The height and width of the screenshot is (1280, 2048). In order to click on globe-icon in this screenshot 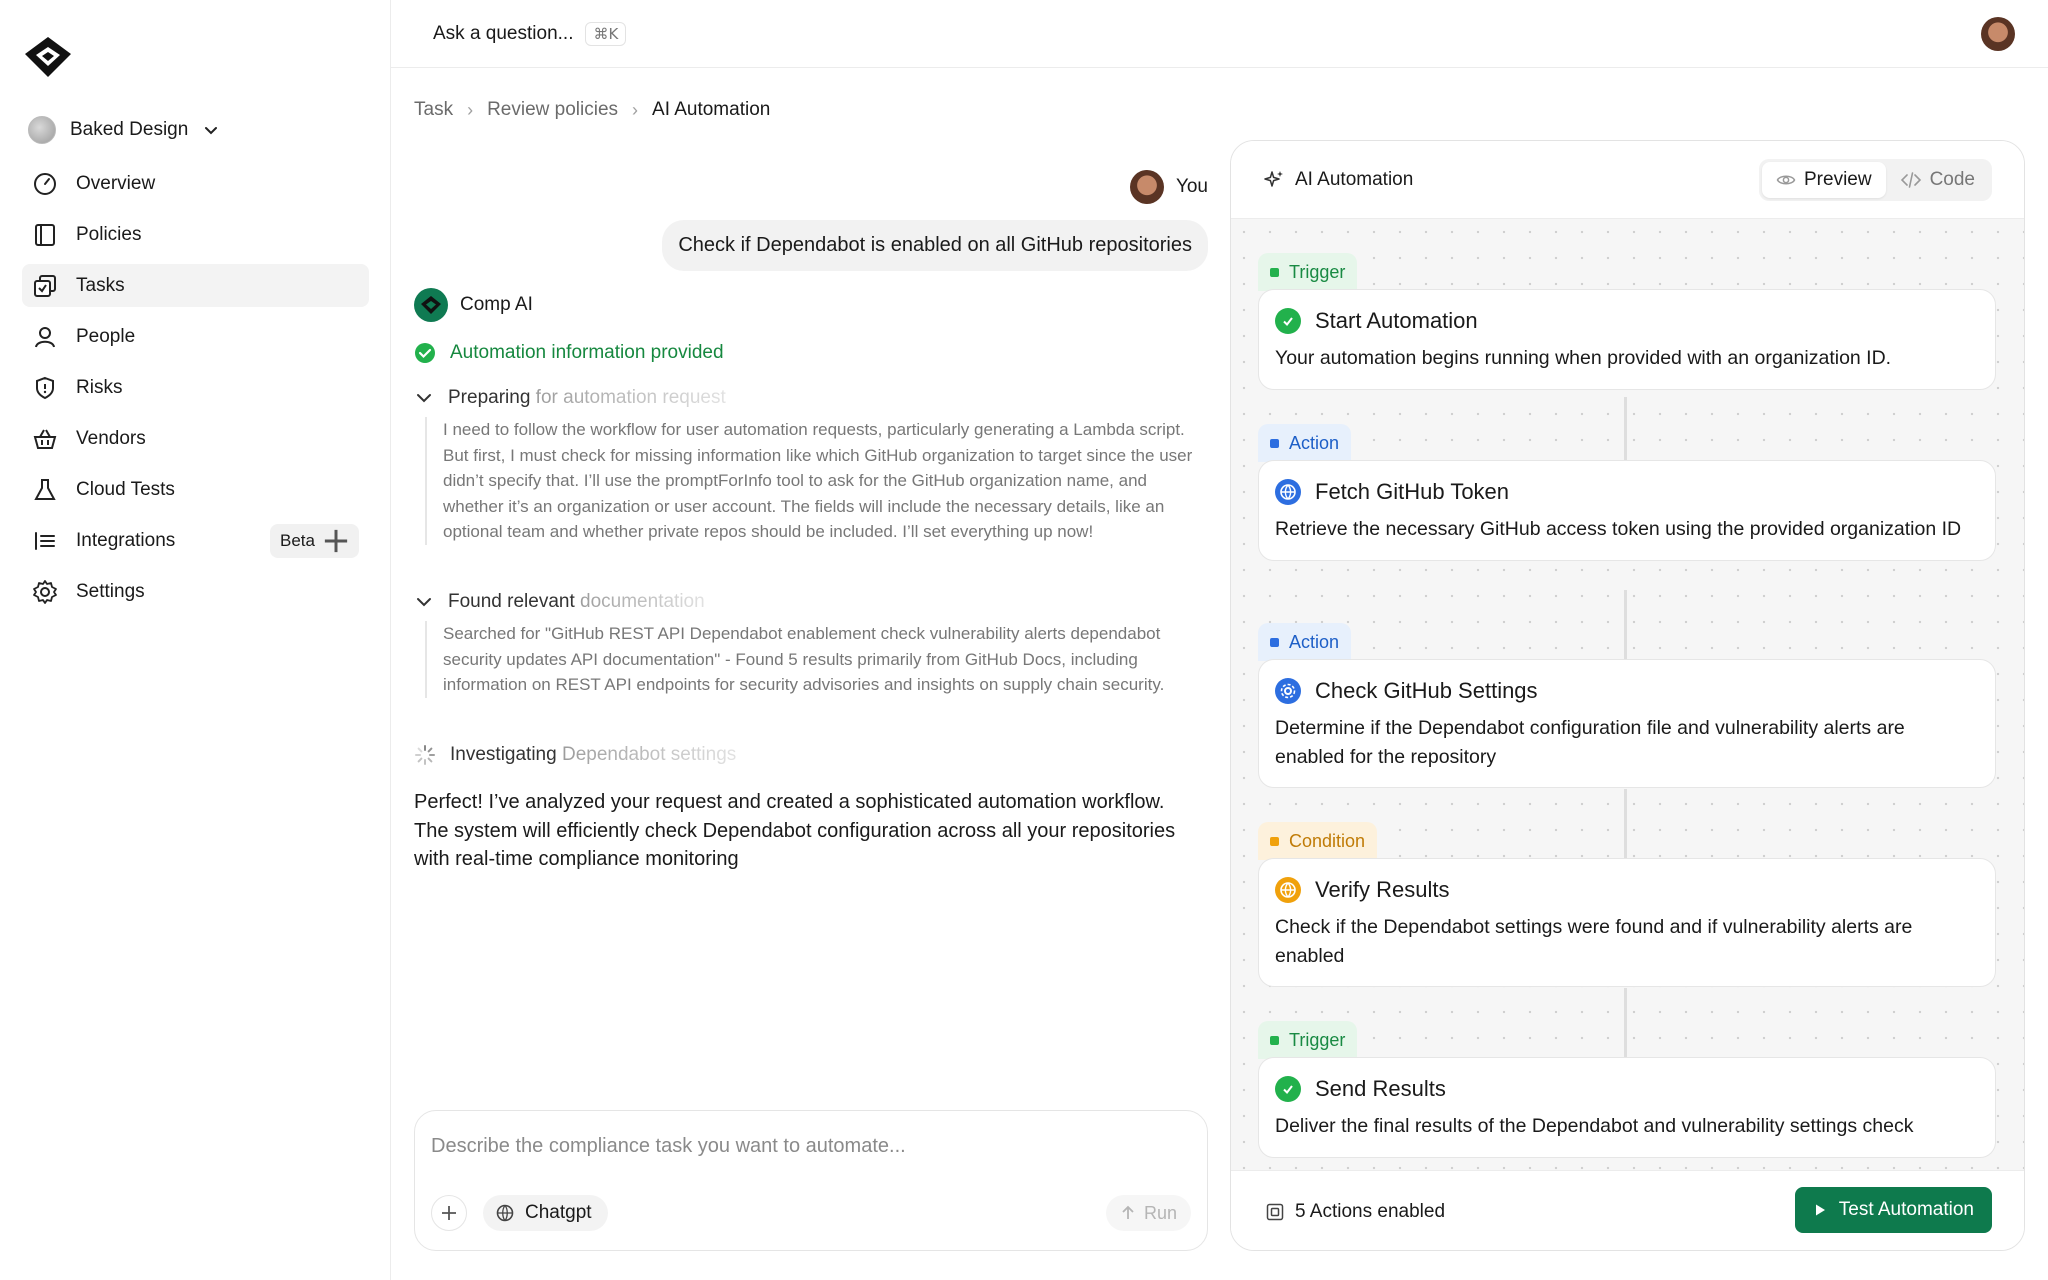, I will do `click(1288, 890)`.